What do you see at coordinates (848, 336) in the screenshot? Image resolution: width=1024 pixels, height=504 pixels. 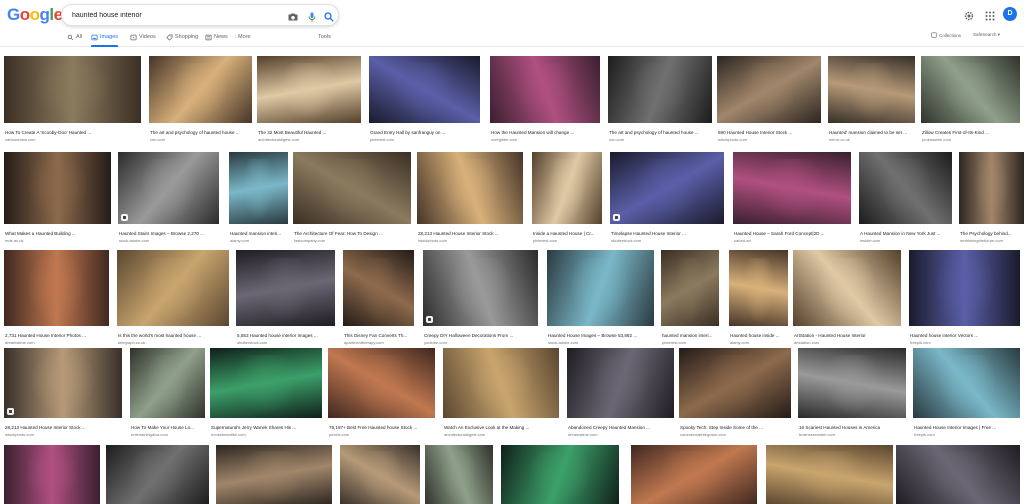 I see `result-title: ArtStation - Haunted House Interior` at bounding box center [848, 336].